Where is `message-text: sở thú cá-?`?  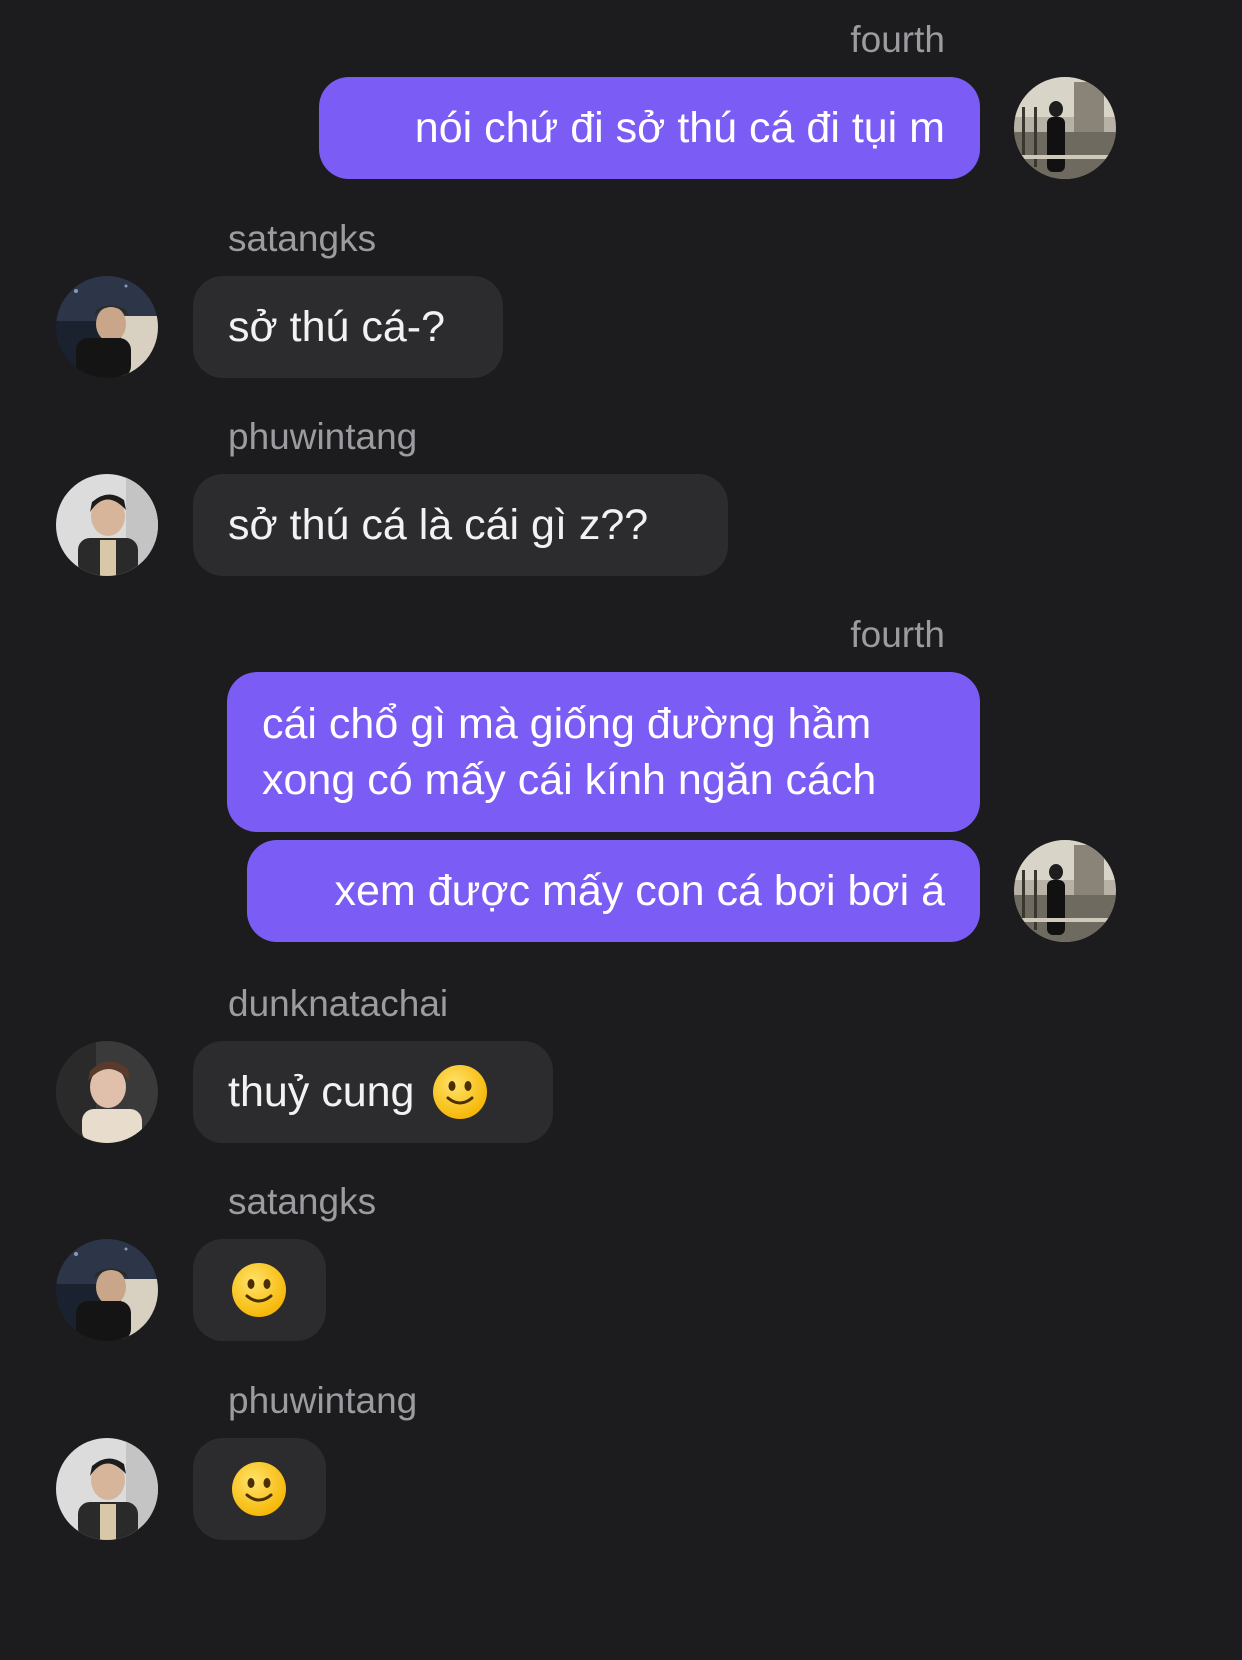
message-text: sở thú cá-? is located at coordinates (337, 326).